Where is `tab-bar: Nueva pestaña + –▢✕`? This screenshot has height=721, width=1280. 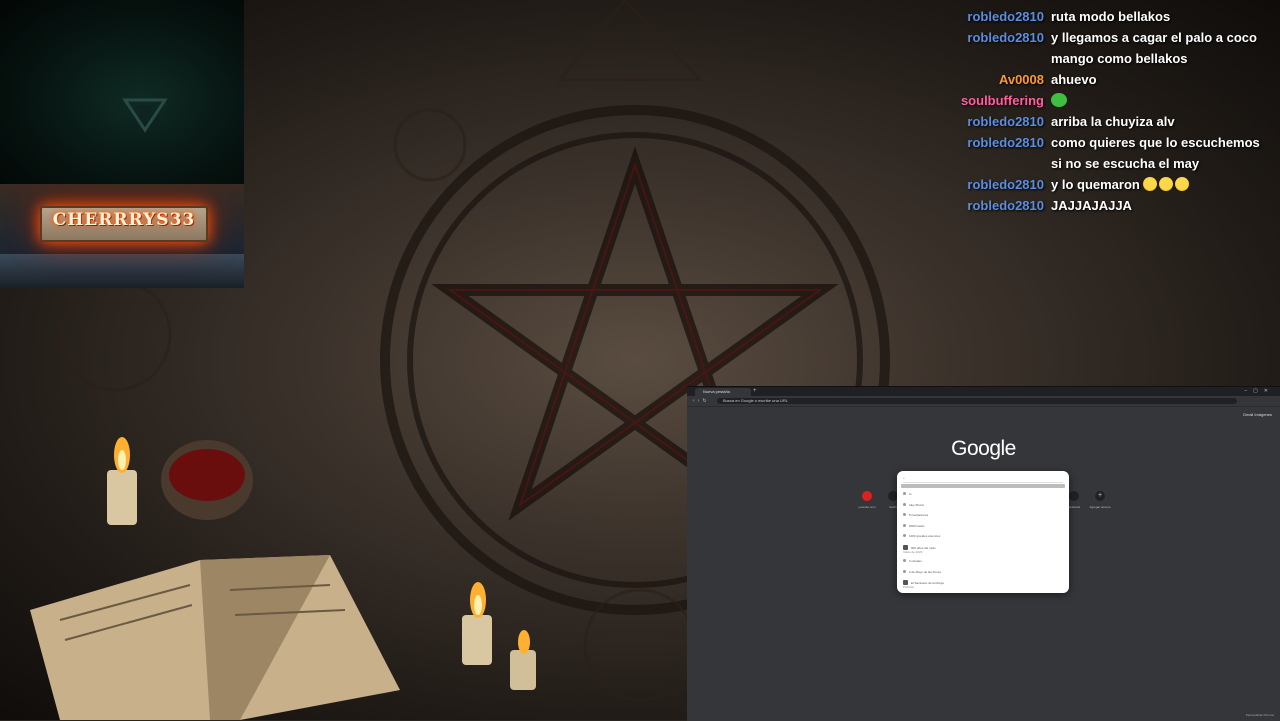 tab-bar: Nueva pestaña + –▢✕ is located at coordinates (983, 391).